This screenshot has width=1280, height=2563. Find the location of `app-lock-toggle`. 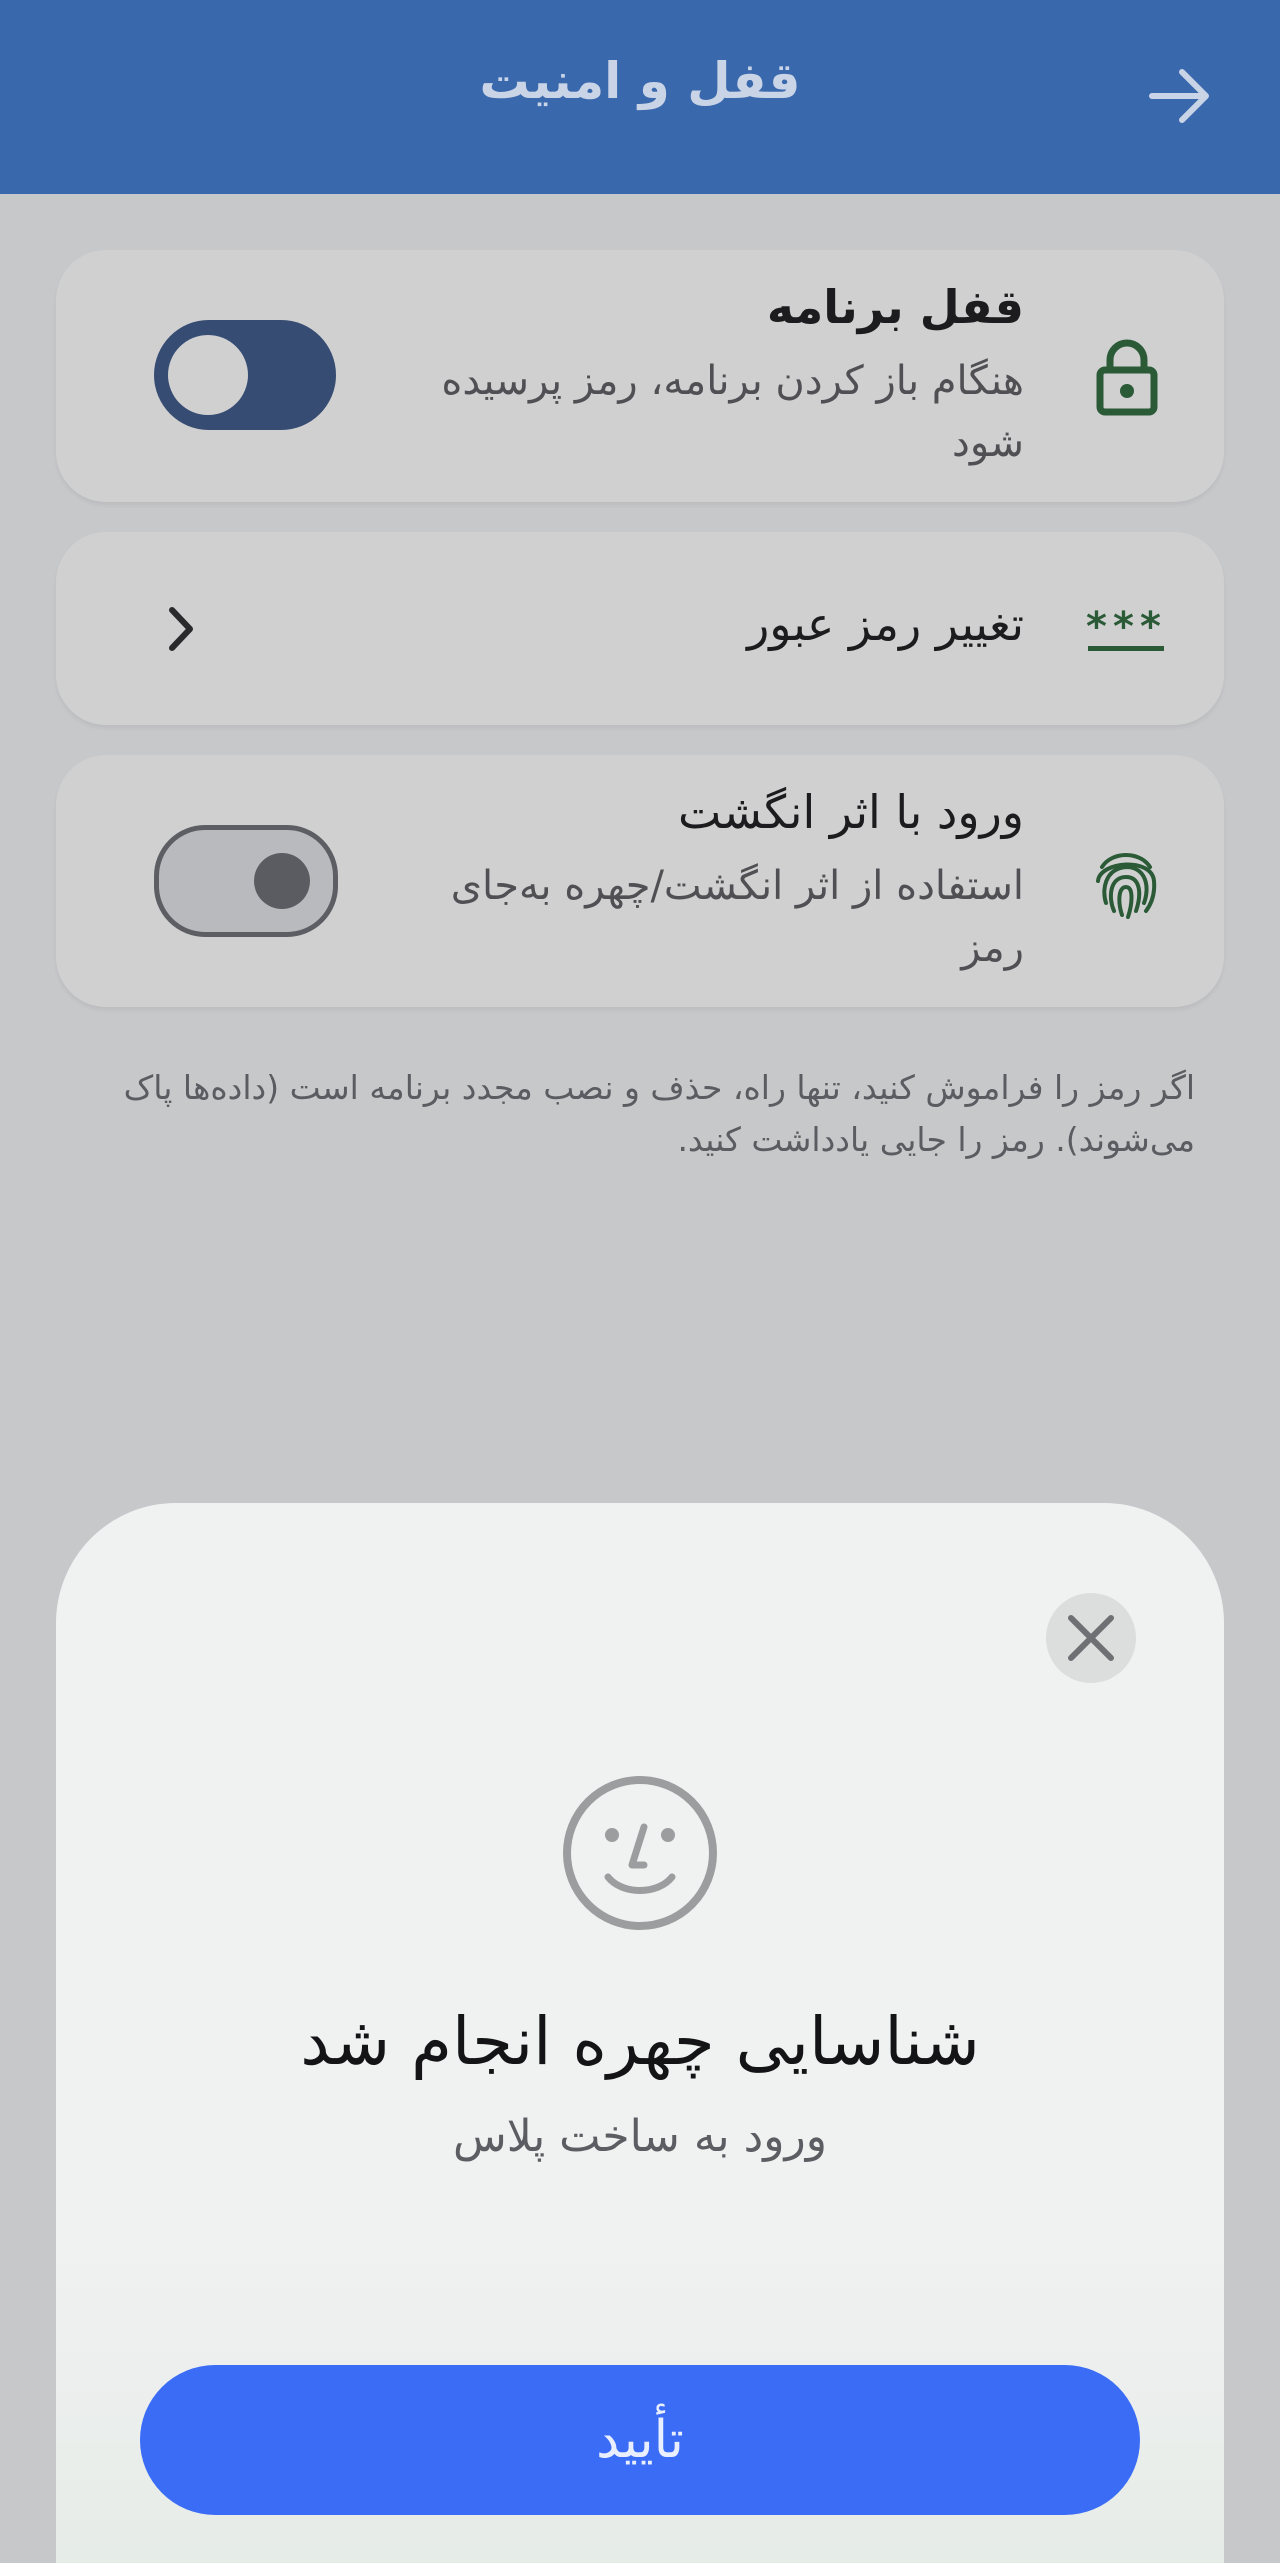

app-lock-toggle is located at coordinates (245, 375).